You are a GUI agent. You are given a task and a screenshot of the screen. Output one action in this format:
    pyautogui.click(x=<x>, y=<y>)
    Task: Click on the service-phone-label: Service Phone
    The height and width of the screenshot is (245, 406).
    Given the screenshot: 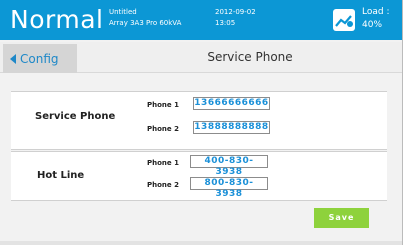 What is the action you would take?
    pyautogui.click(x=75, y=116)
    